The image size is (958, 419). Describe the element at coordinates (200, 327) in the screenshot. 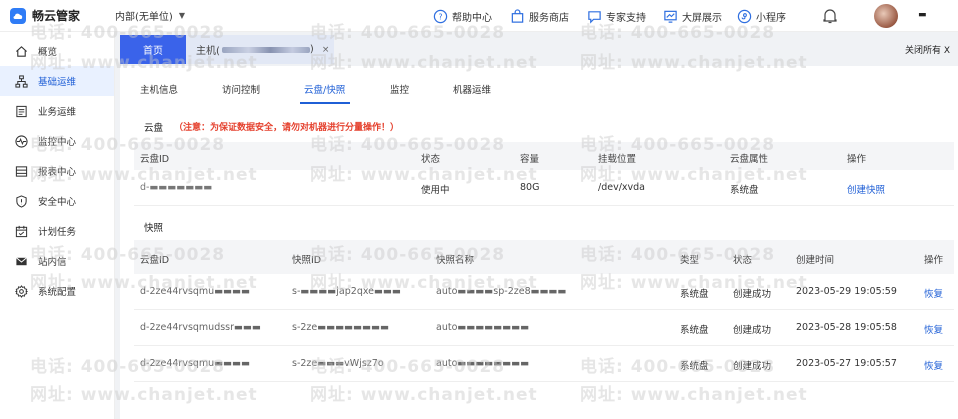

I see `snapshot-disk-id: d-2ze44rvsqmudssr▬▬▬` at that location.